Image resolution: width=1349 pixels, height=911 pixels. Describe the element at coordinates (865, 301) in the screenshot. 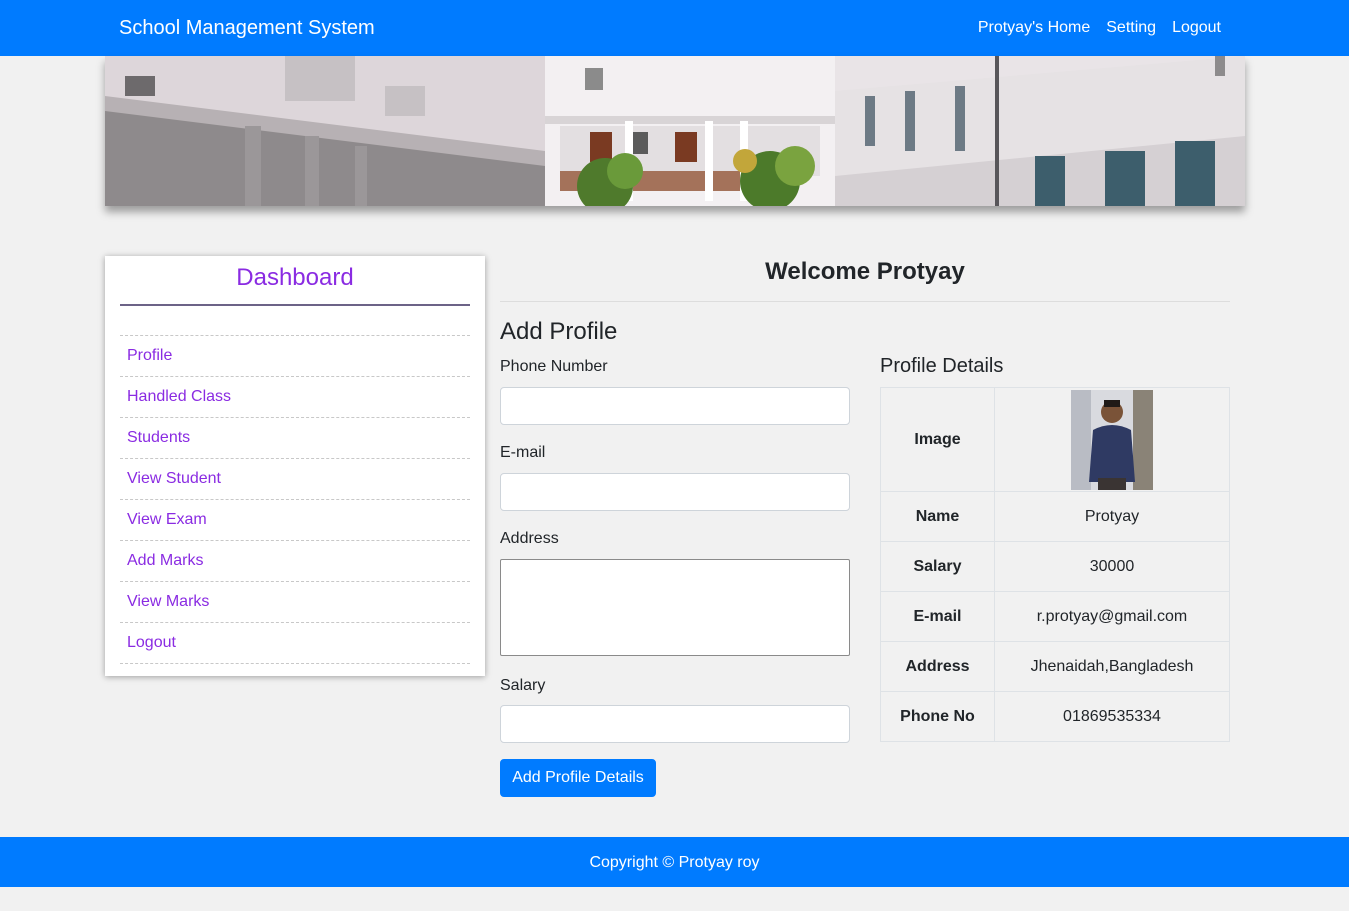

I see `welcome-divider` at that location.